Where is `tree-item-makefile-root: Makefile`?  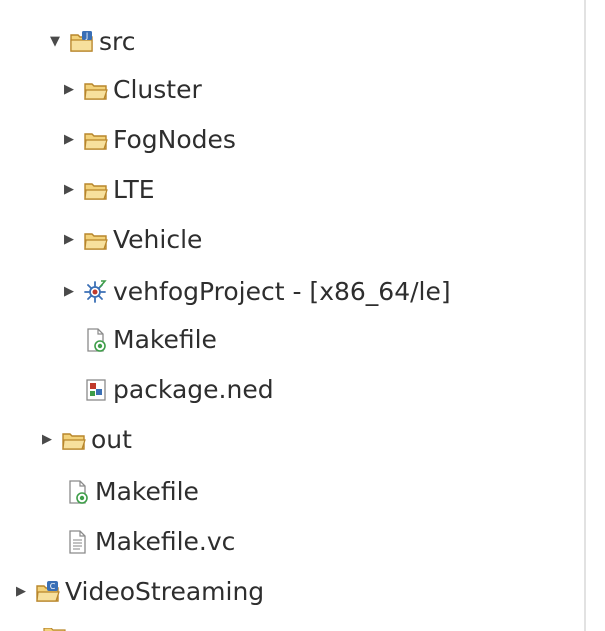
tree-item-makefile-root: Makefile is located at coordinates (119, 492).